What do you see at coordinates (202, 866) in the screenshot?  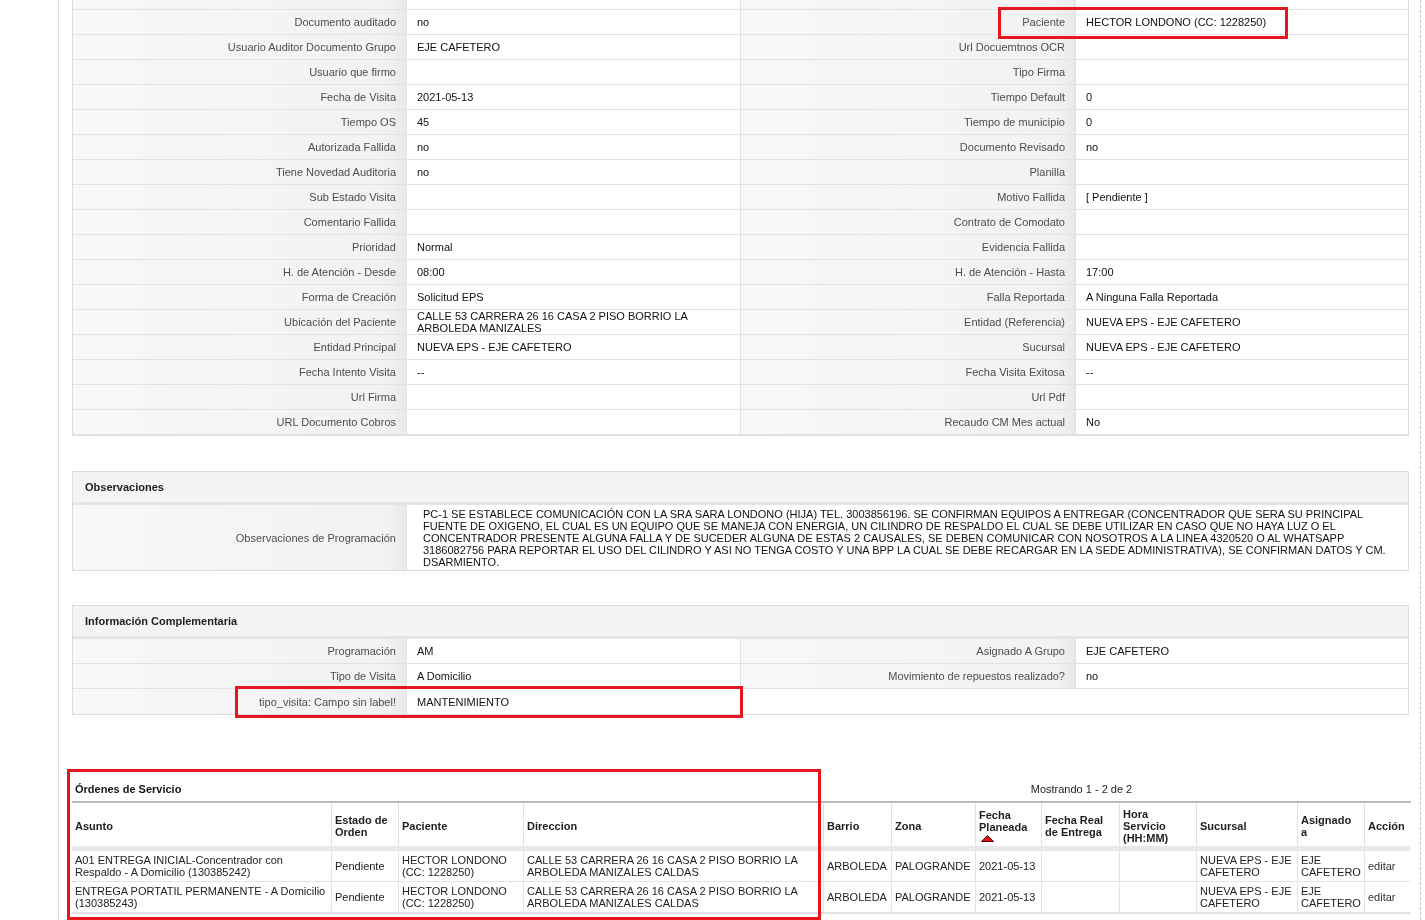 I see `table-cell: A01 ENTREGA INICIAL-Concentrador con Respaldo - A Domicilio (130385242)` at bounding box center [202, 866].